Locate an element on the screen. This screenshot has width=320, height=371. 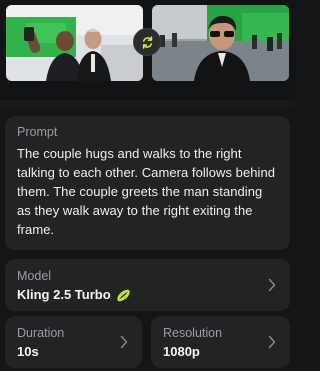
duration-selector: Duration 10s is located at coordinates (73, 342).